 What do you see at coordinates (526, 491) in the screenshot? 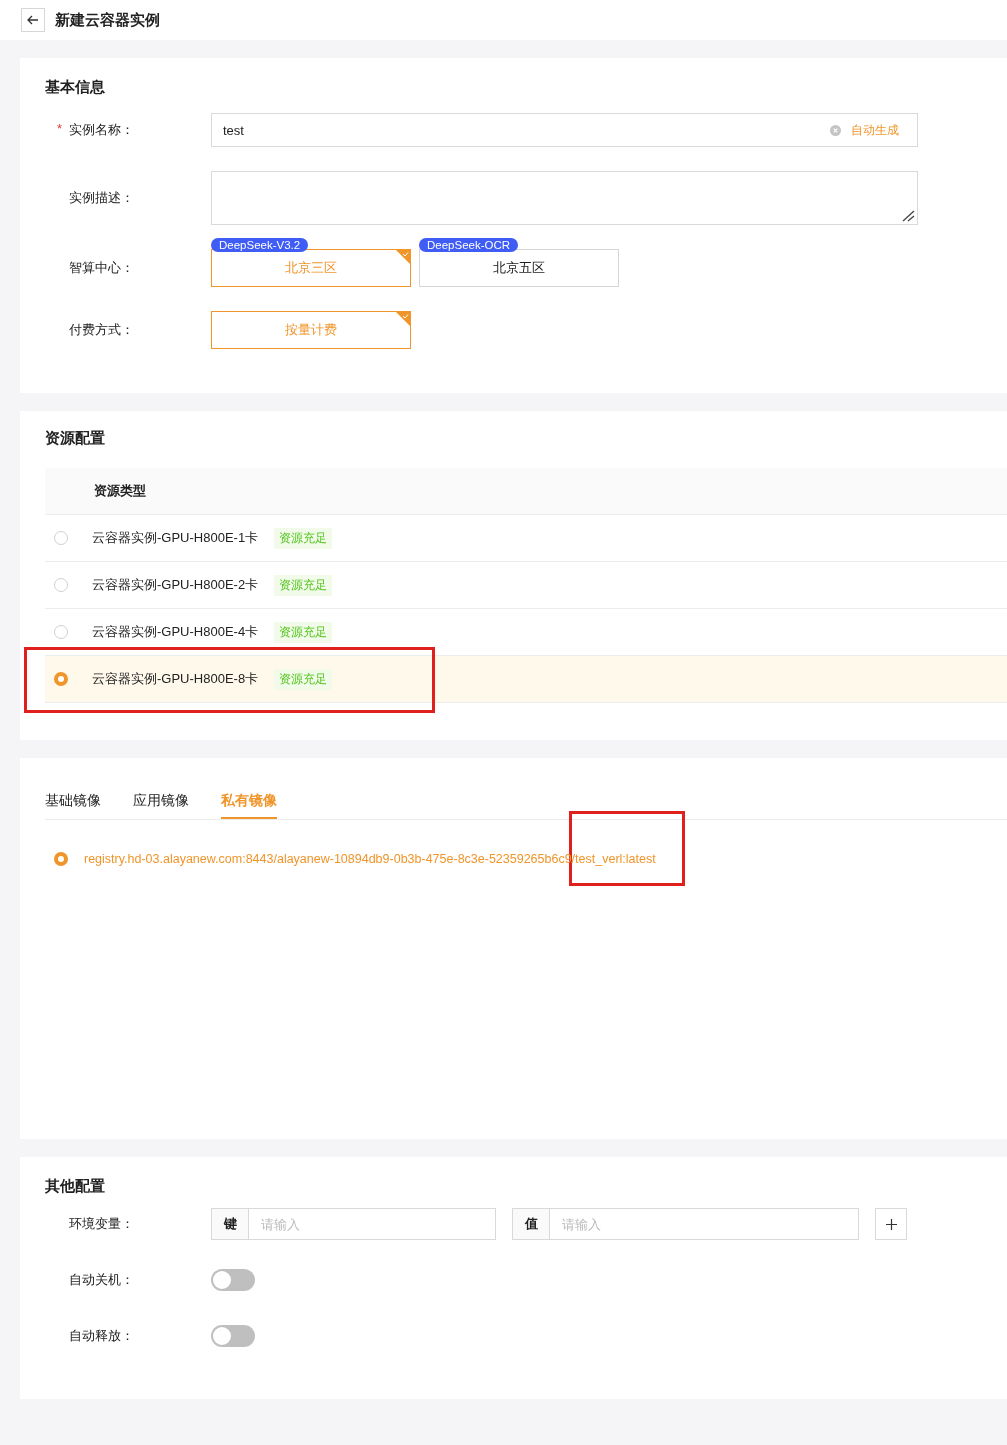
I see `table-header: 资源类型` at bounding box center [526, 491].